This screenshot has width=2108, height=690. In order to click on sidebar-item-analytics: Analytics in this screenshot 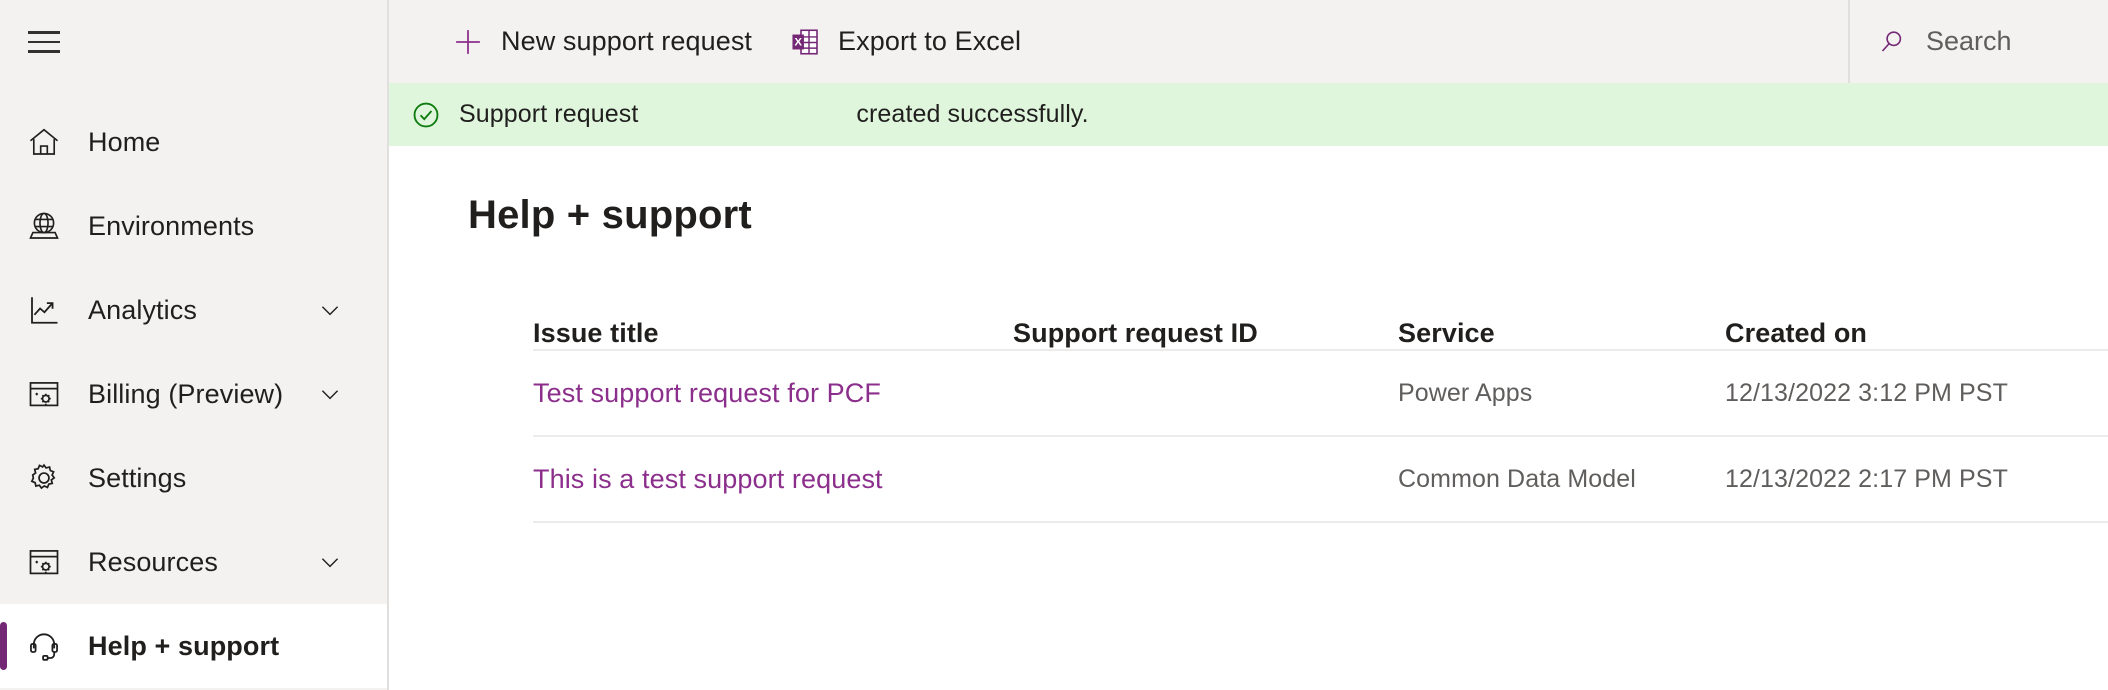, I will do `click(193, 310)`.